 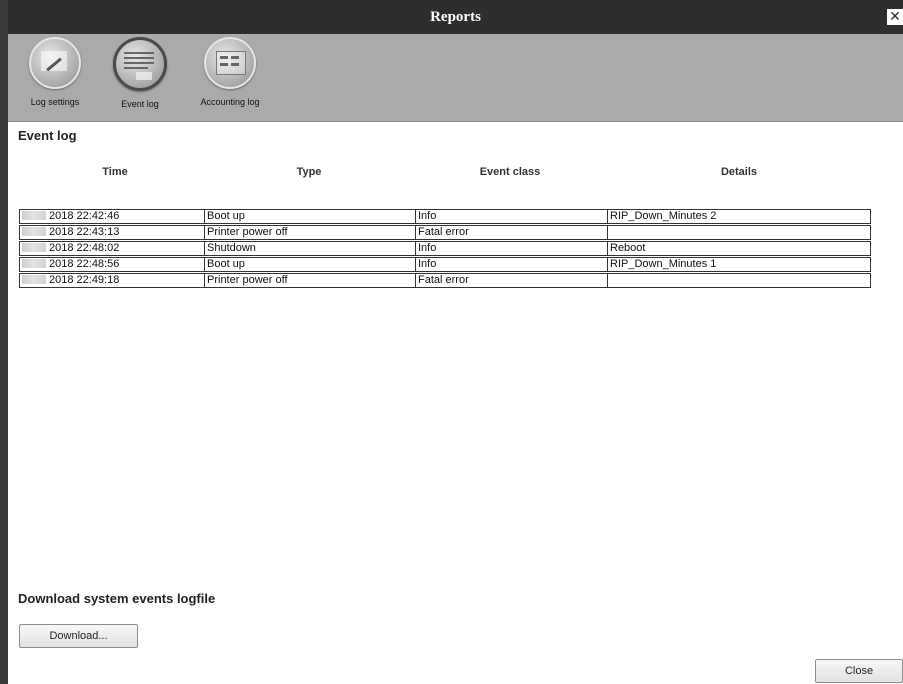 What do you see at coordinates (455, 78) in the screenshot?
I see `toolbar: Log settings Event log Accounting log` at bounding box center [455, 78].